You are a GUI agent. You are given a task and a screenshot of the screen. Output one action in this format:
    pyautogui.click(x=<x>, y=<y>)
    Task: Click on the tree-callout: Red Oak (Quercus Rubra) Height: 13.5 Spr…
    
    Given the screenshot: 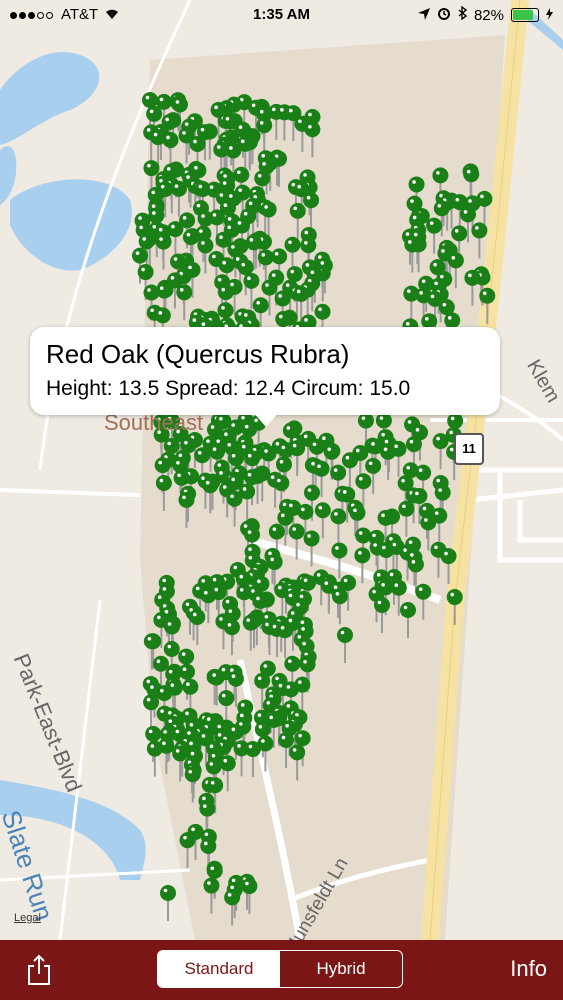 What is the action you would take?
    pyautogui.click(x=265, y=371)
    